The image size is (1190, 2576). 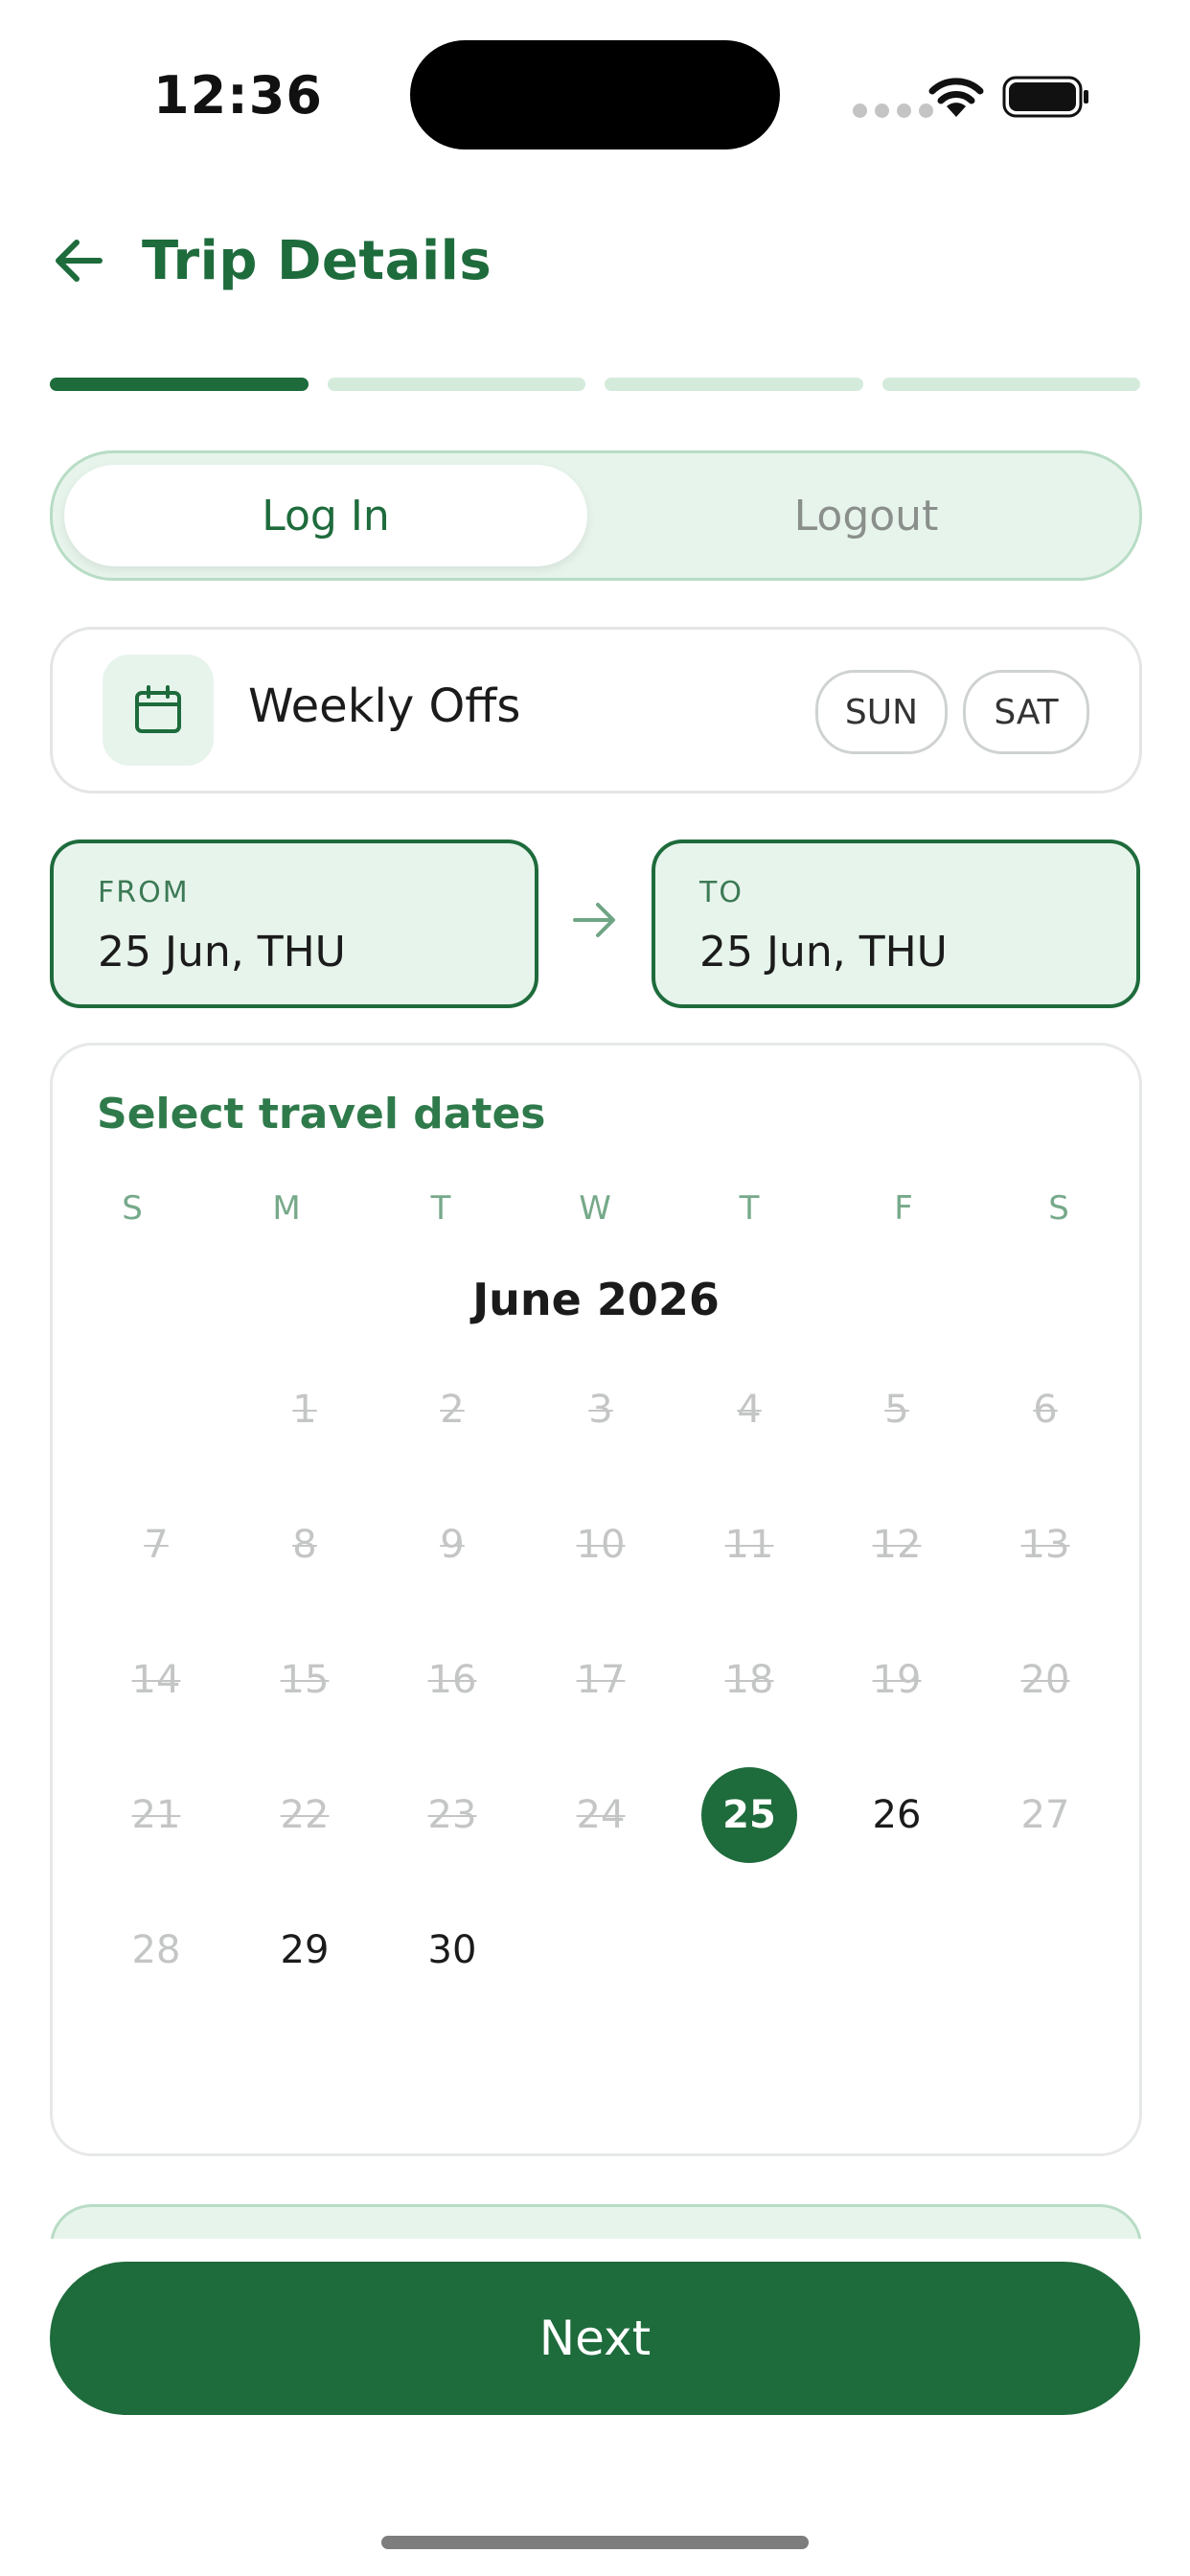 I want to click on calendar-day-15: 15, so click(x=305, y=1680).